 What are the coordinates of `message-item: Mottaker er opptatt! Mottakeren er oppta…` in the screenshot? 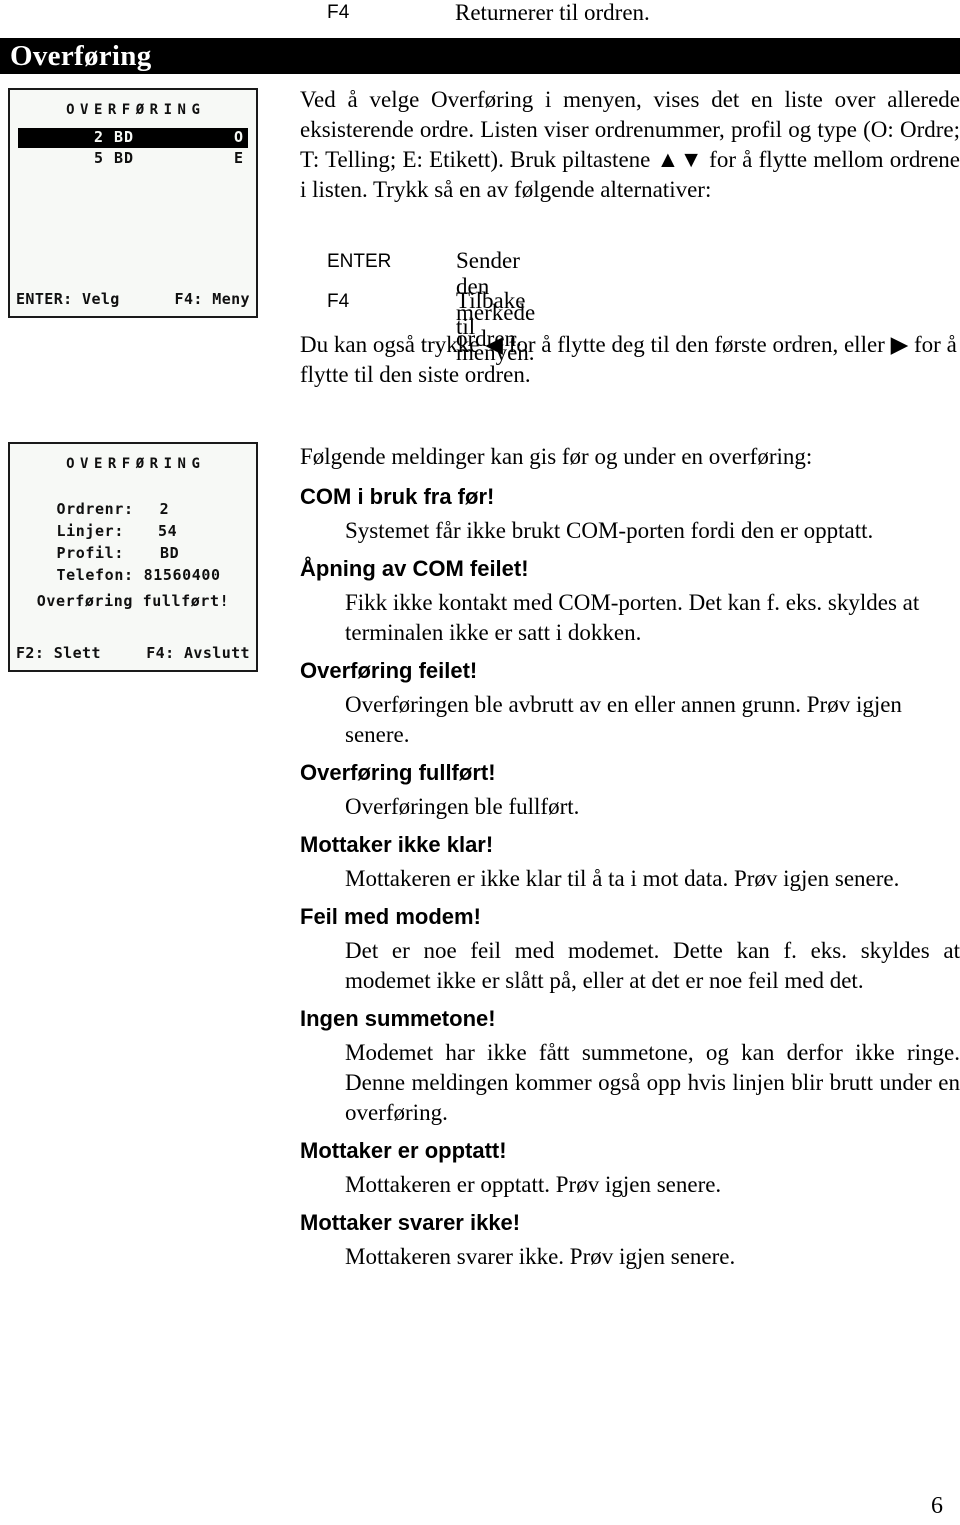 It's located at (630, 1164).